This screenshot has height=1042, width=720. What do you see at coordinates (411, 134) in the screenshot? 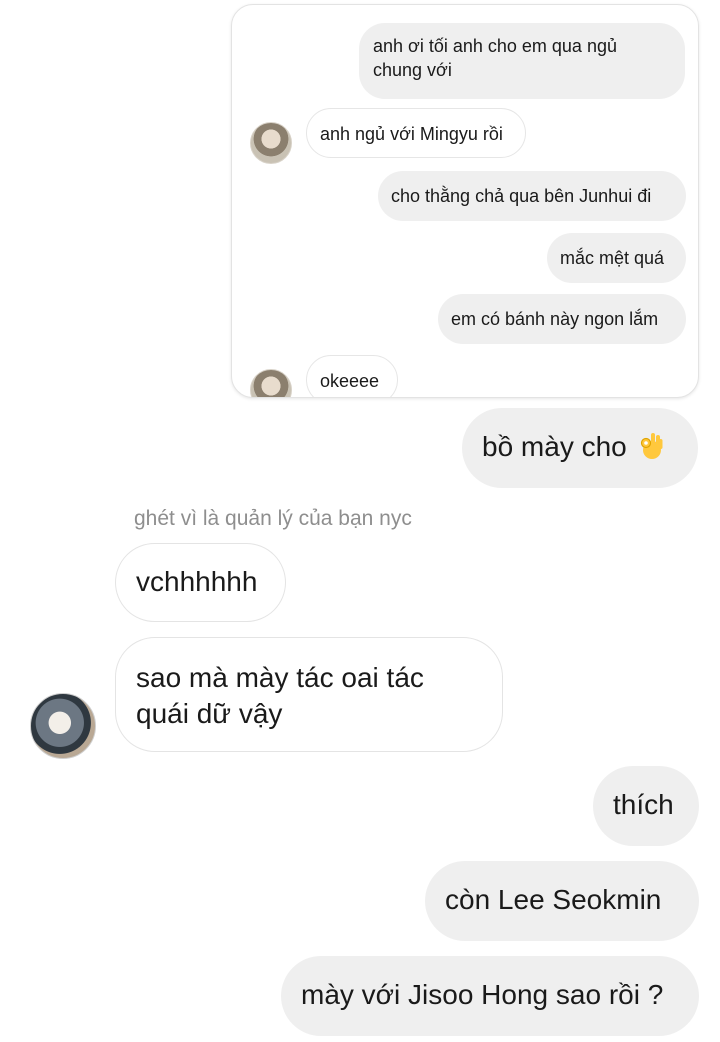
I see `quoted-message-text: anh ngủ với Mingyu rồi` at bounding box center [411, 134].